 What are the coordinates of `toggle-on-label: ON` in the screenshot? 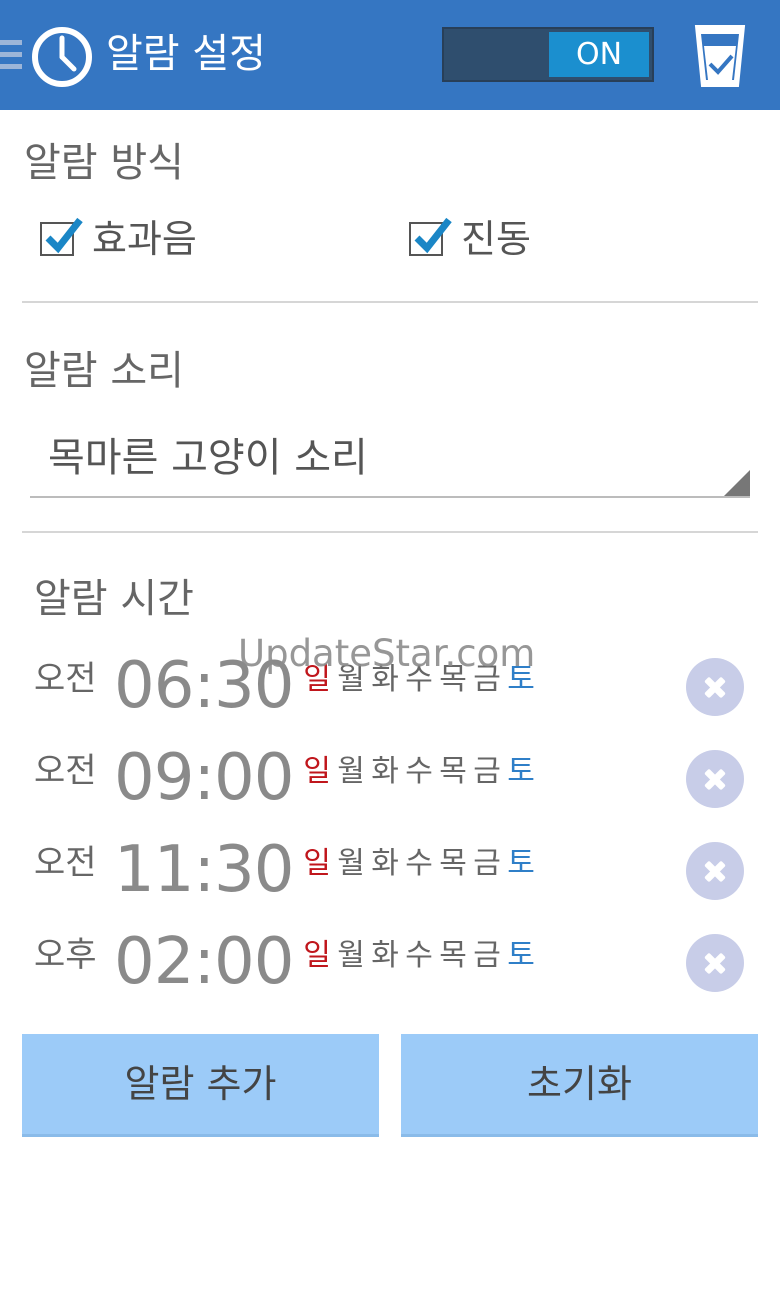 It's located at (599, 54).